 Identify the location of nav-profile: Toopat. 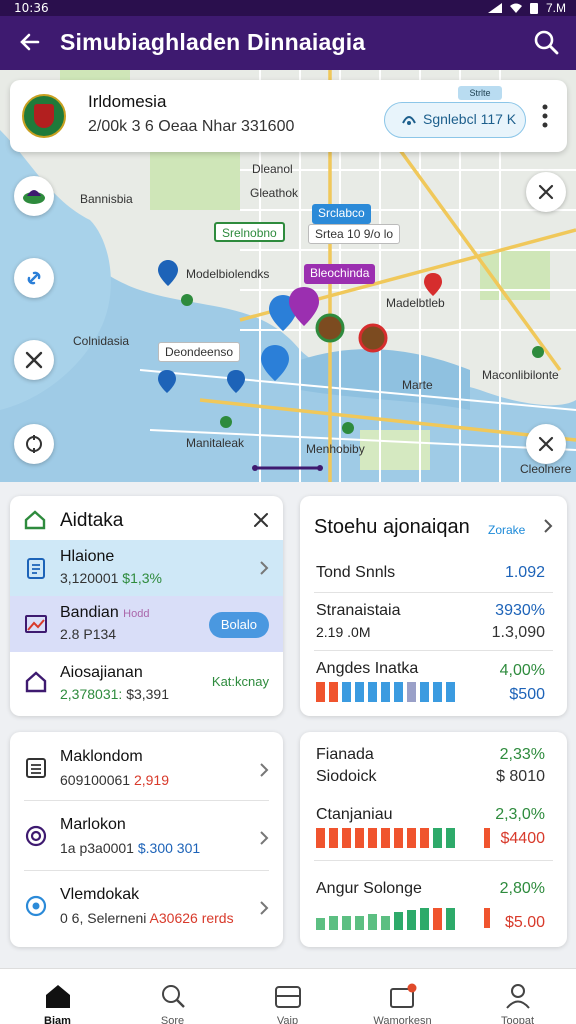
(517, 996).